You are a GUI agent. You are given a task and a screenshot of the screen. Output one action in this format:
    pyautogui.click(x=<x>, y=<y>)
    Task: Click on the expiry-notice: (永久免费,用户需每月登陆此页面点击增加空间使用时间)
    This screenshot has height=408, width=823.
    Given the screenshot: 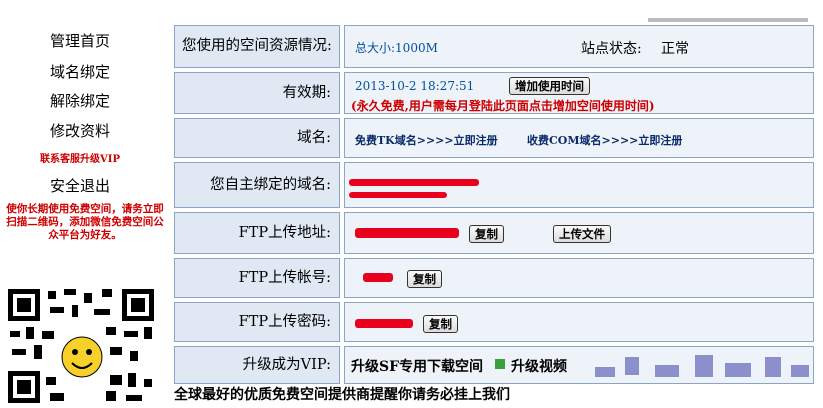 What is the action you would take?
    pyautogui.click(x=503, y=106)
    